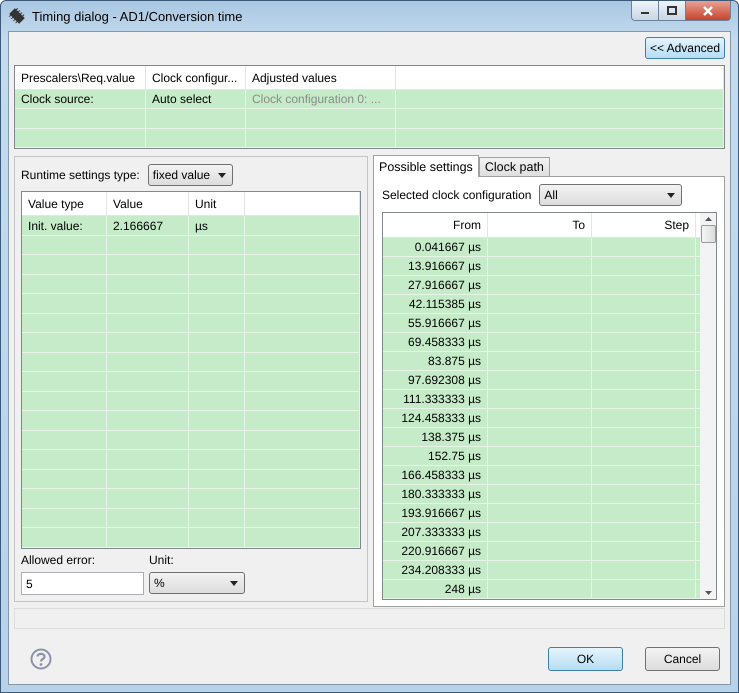  What do you see at coordinates (82, 583) in the screenshot?
I see `allowed-error-field: 5` at bounding box center [82, 583].